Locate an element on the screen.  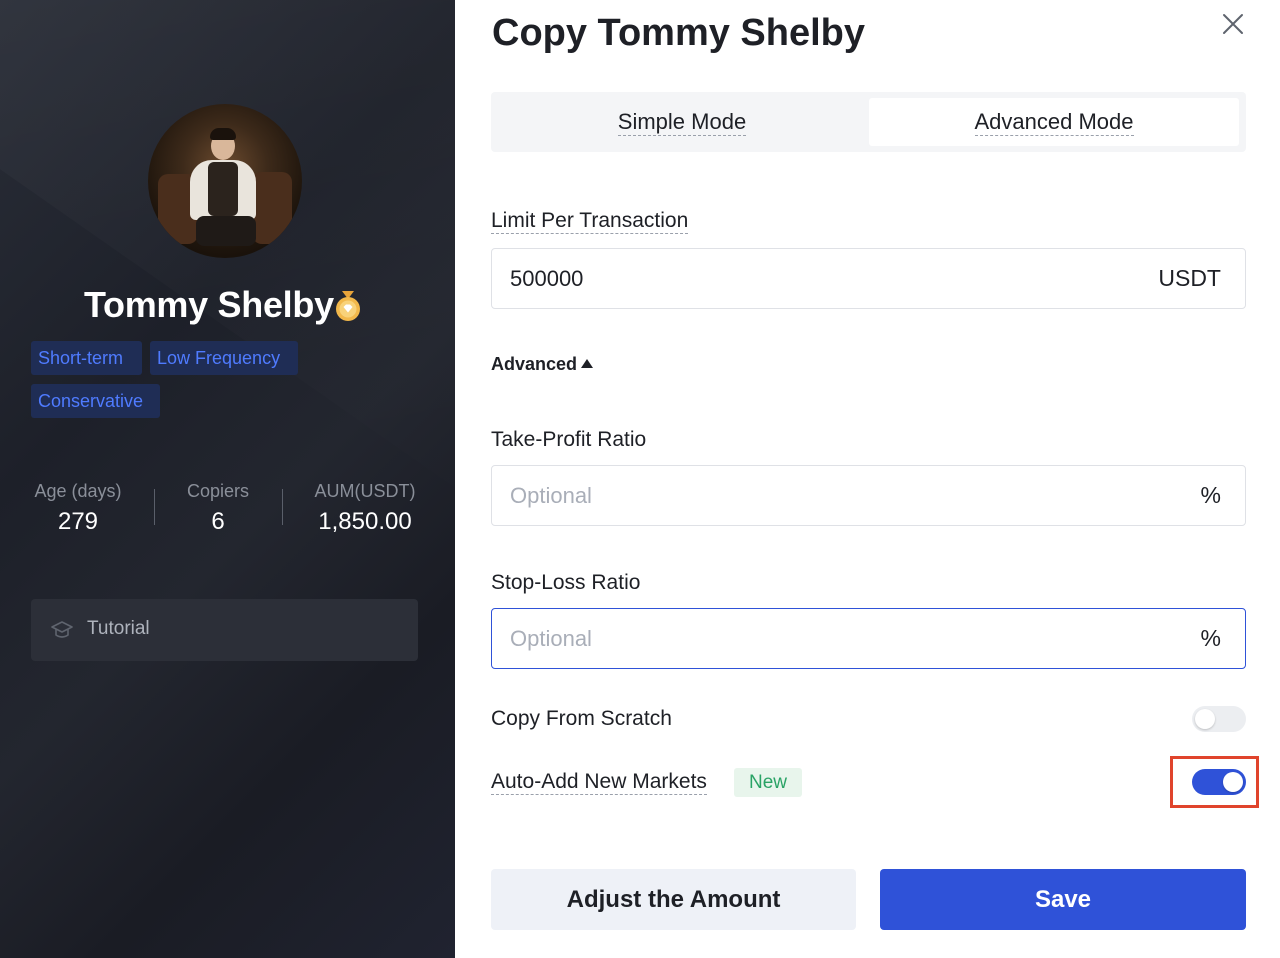
stop-loss-input-box: % is located at coordinates (868, 638).